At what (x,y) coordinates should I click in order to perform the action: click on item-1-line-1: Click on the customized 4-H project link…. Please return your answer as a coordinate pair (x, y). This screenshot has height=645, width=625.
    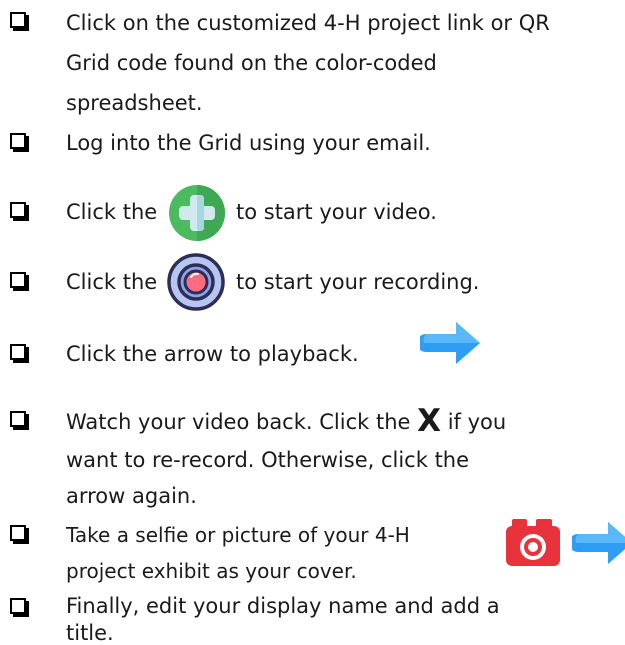
    Looking at the image, I should click on (308, 23).